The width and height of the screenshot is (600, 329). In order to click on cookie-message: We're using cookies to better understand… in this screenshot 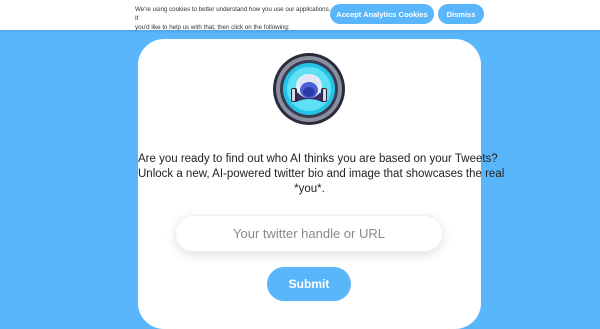, I will do `click(235, 18)`.